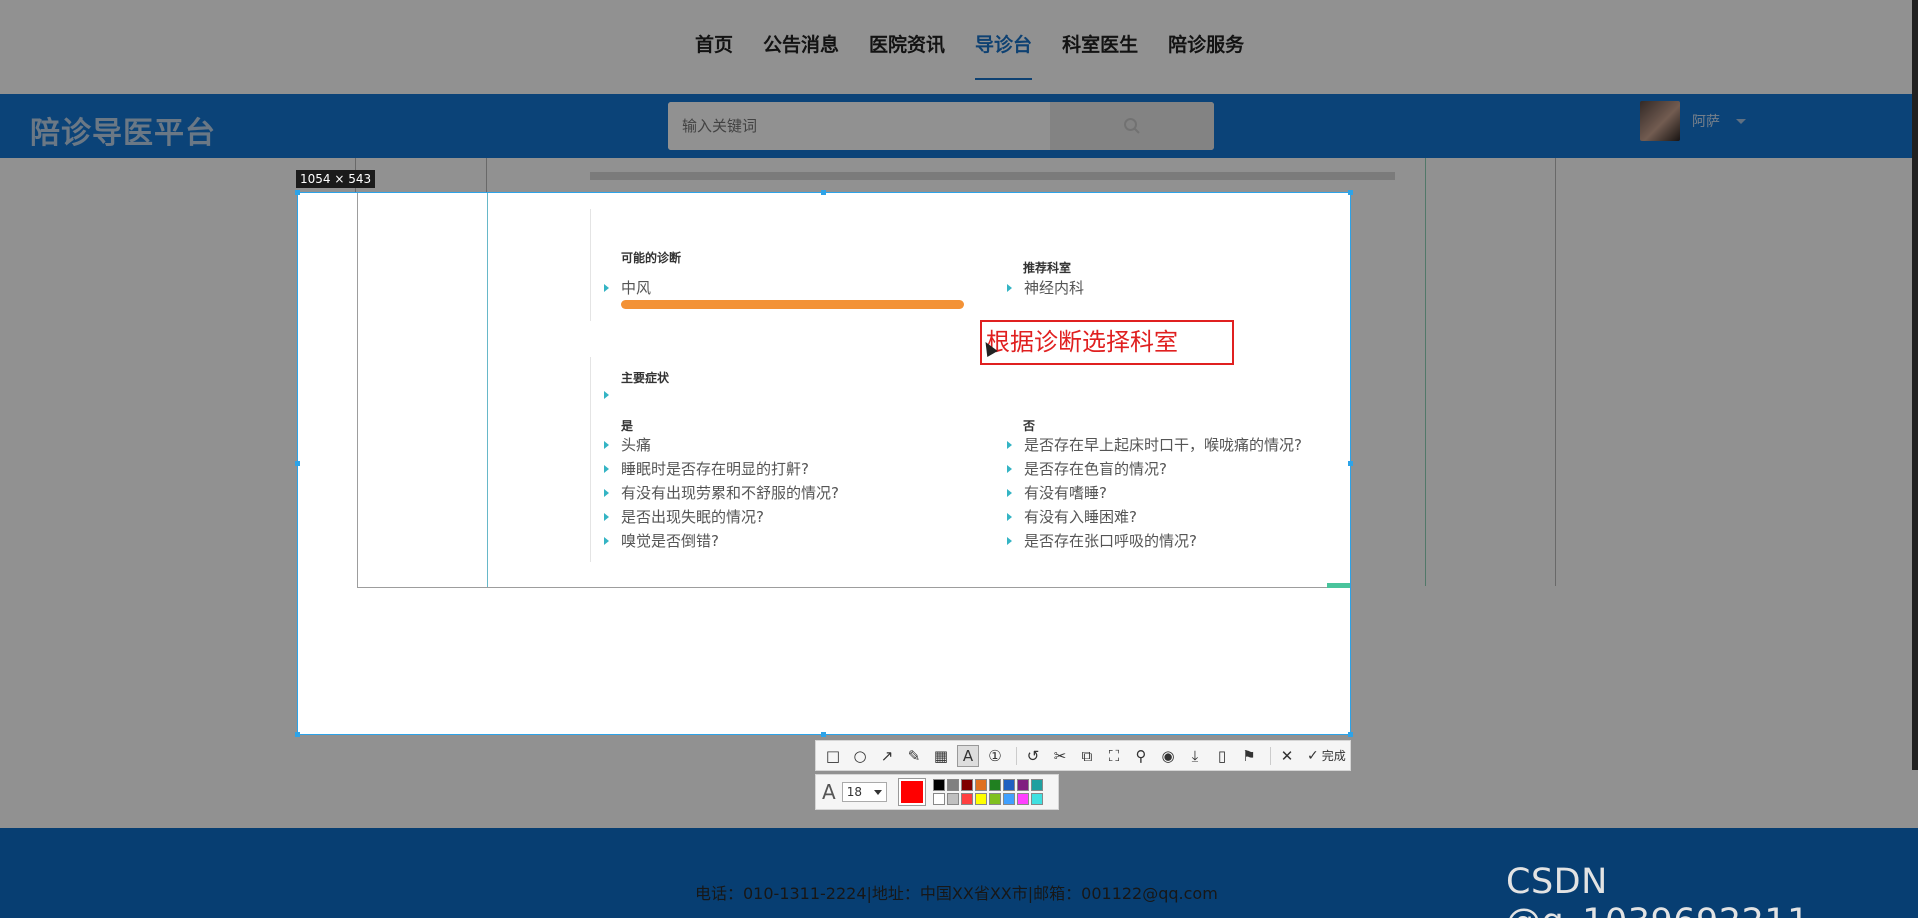 This screenshot has width=1918, height=918. Describe the element at coordinates (1110, 541) in the screenshot. I see `no-symptom-text: 是否存在张口呼吸的情况?` at that location.